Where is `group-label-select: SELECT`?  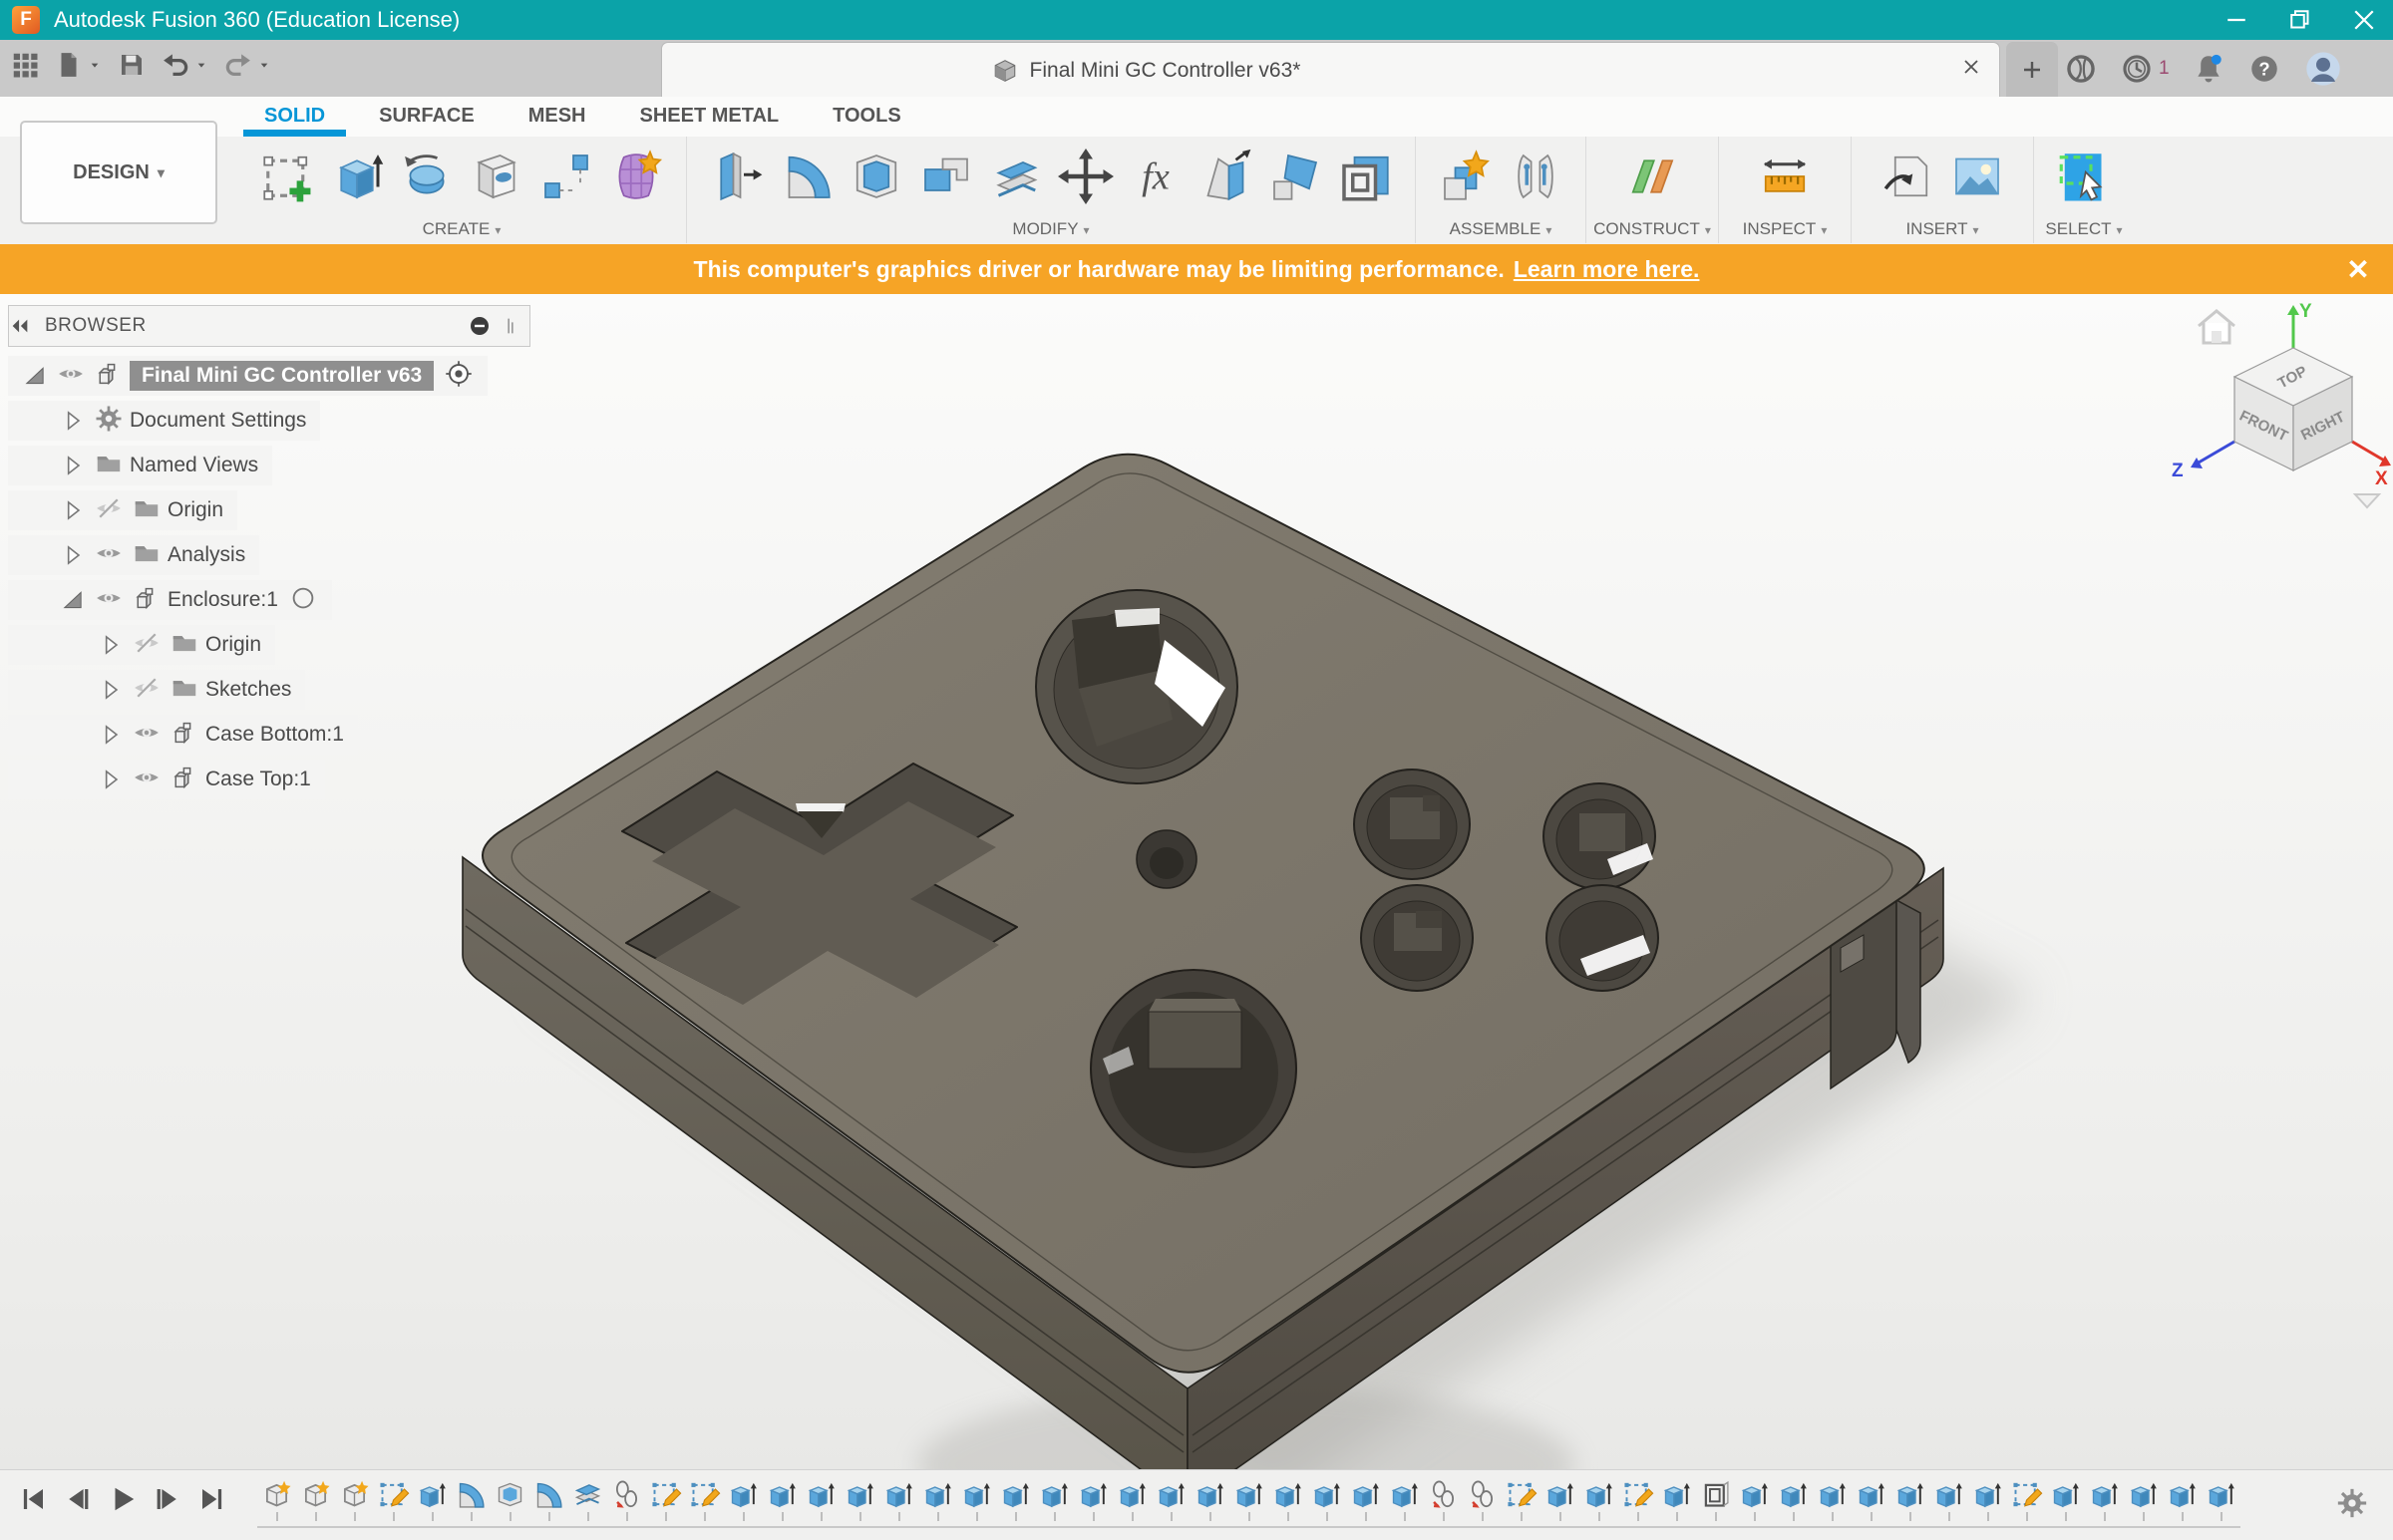 group-label-select: SELECT is located at coordinates (2084, 229).